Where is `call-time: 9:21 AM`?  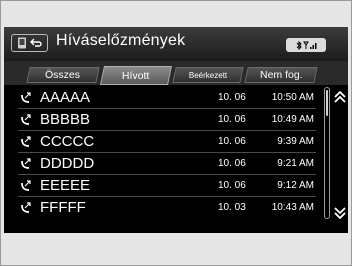
call-time: 9:21 AM is located at coordinates (295, 163).